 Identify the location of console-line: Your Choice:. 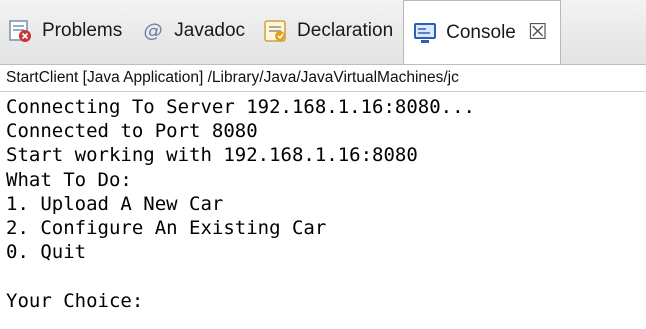
(75, 300).